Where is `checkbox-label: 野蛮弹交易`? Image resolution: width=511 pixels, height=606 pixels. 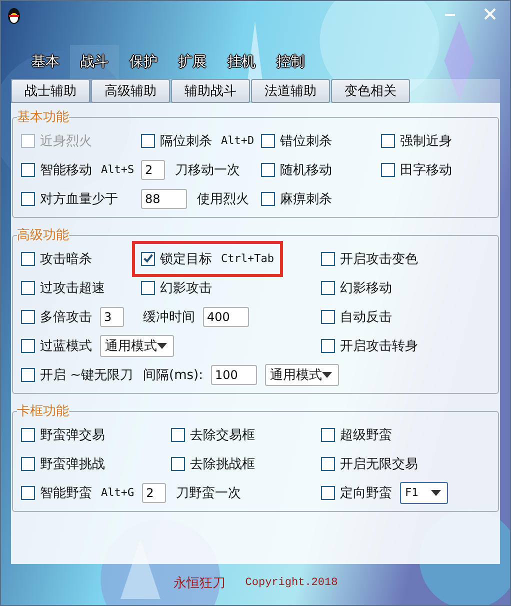 checkbox-label: 野蛮弹交易 is located at coordinates (72, 435).